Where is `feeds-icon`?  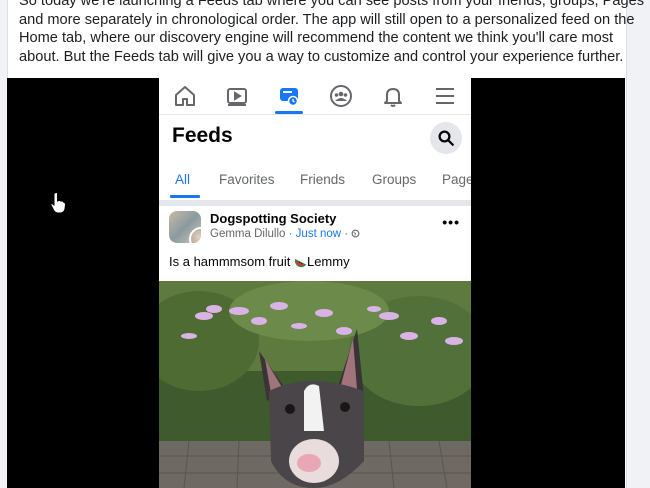 feeds-icon is located at coordinates (289, 97).